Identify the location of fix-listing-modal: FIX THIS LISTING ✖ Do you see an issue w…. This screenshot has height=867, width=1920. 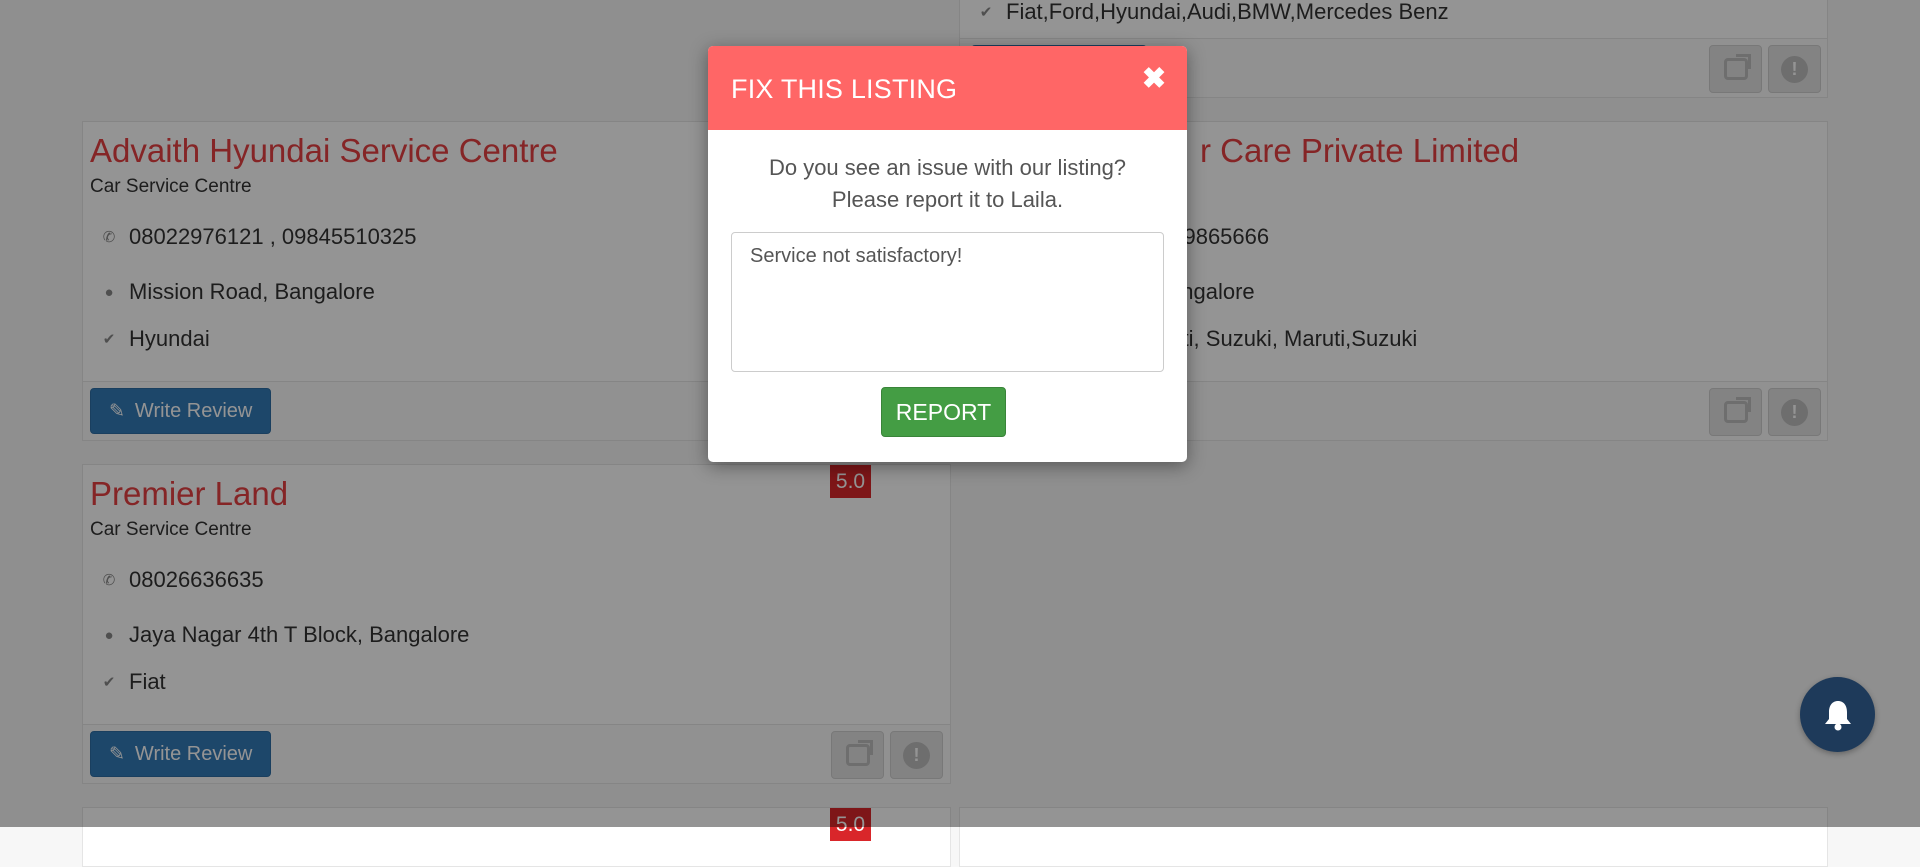
(947, 254).